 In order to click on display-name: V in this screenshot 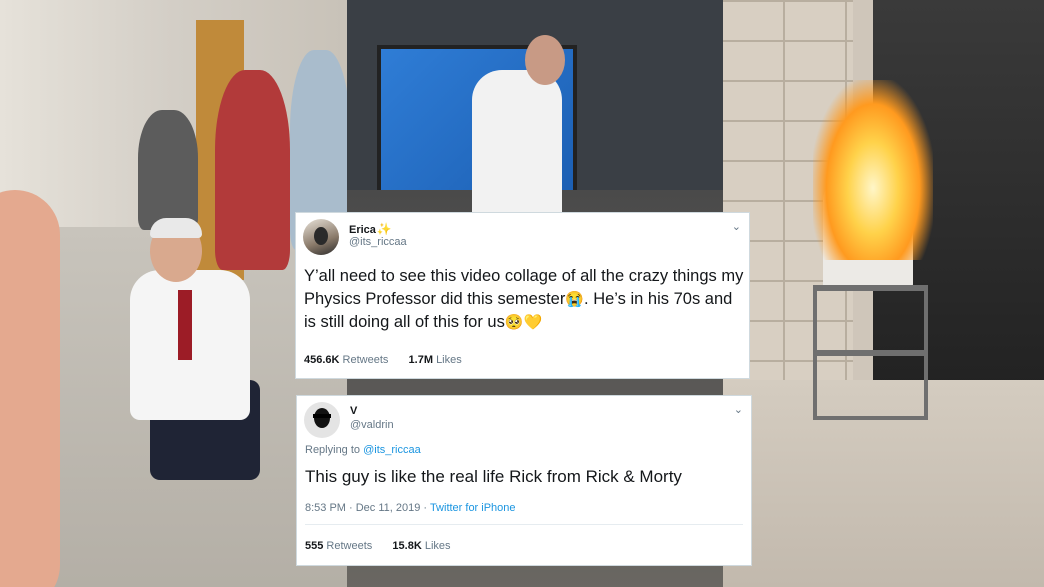, I will do `click(353, 411)`.